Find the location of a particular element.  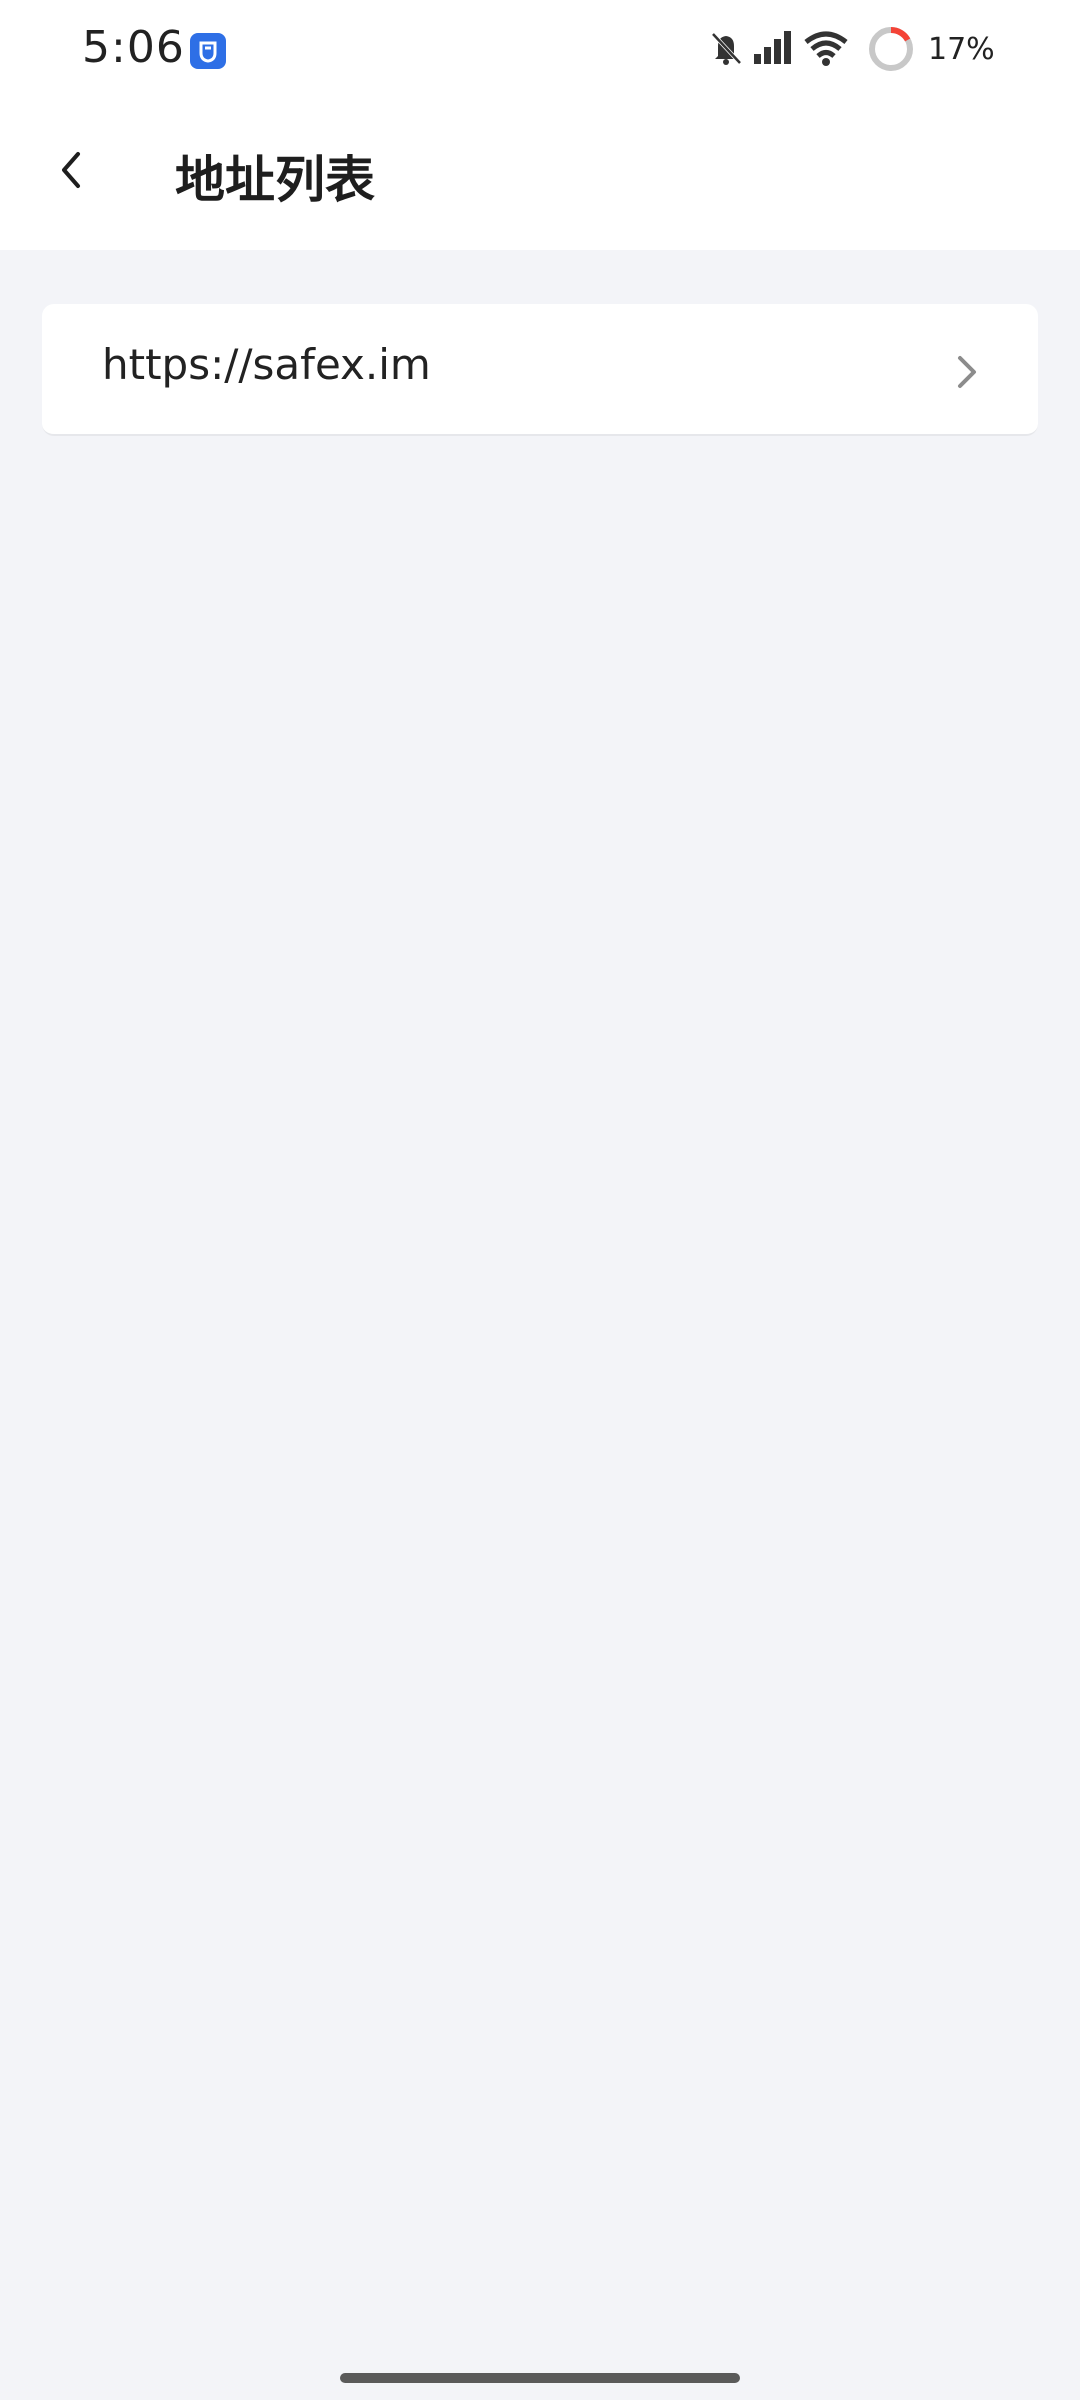

chevron-left-icon is located at coordinates (71, 170).